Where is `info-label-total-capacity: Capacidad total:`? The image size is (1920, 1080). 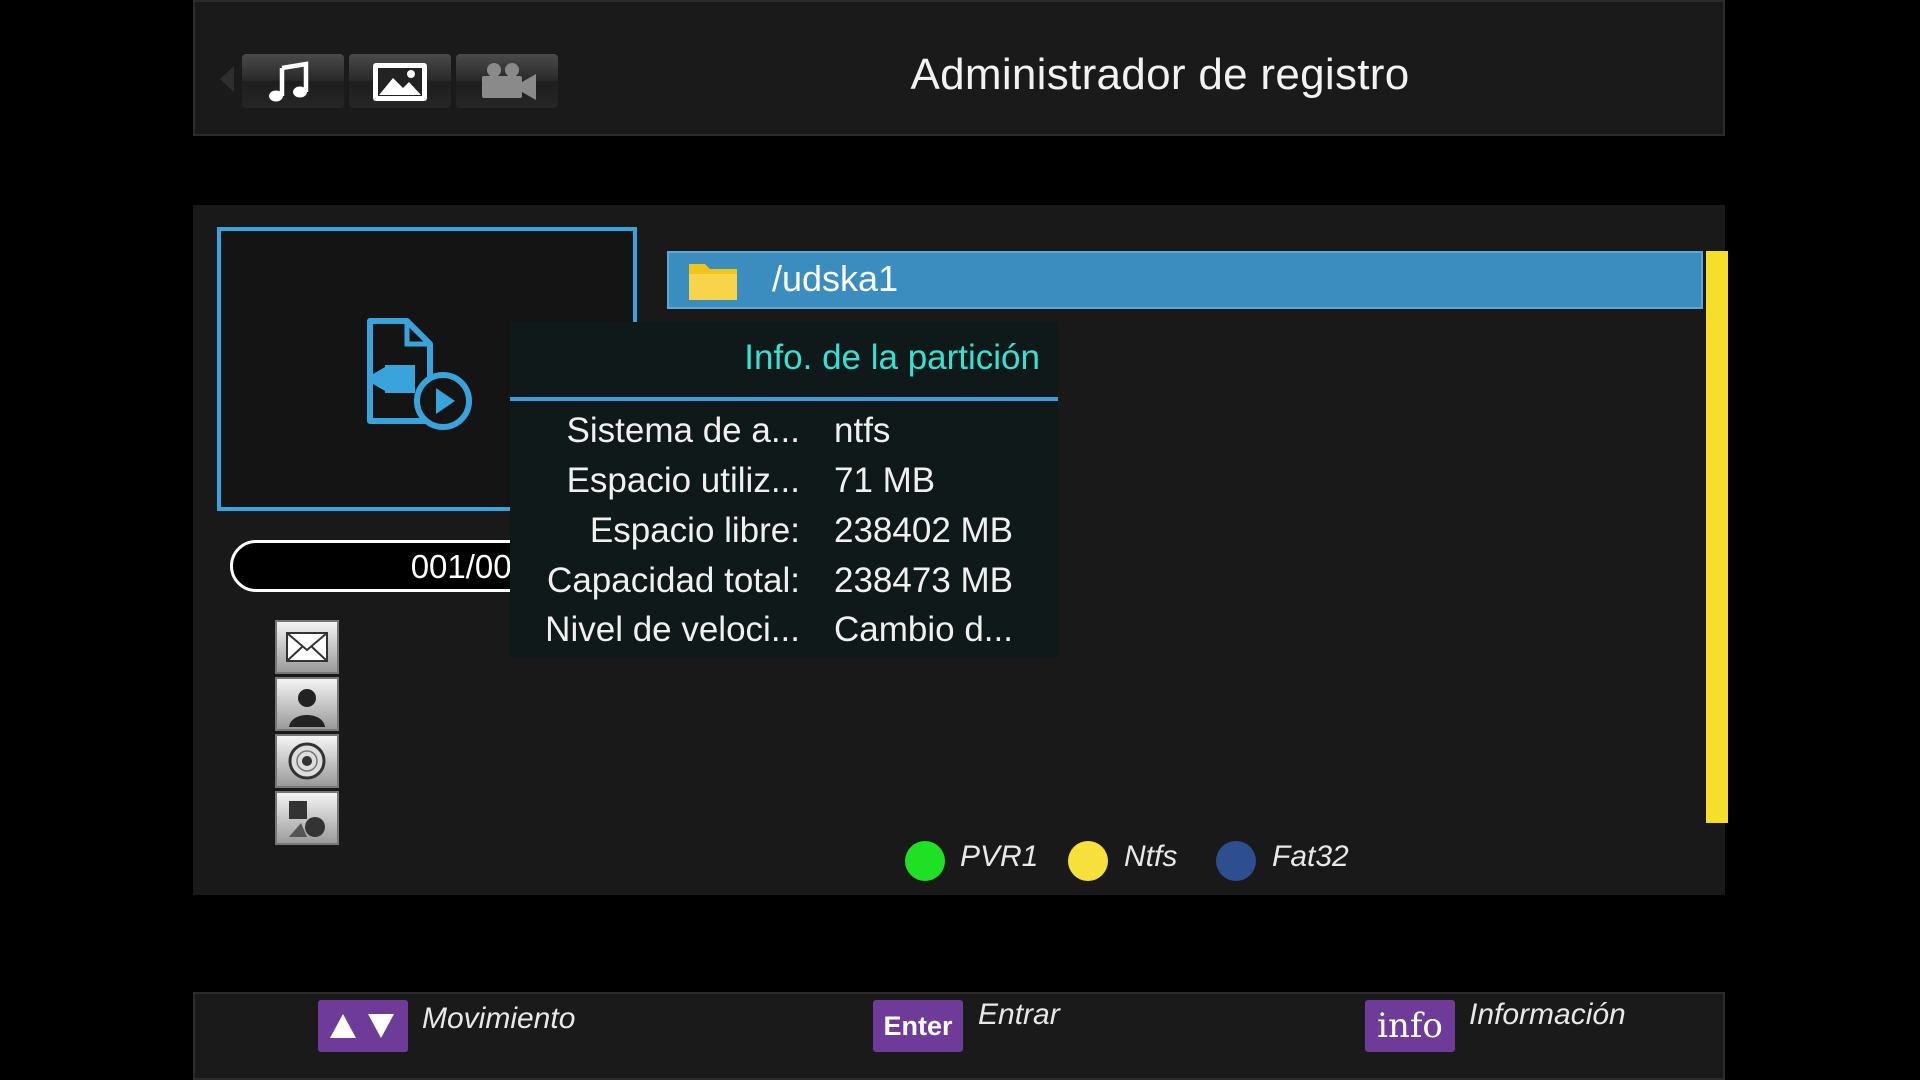
info-label-total-capacity: Capacidad total: is located at coordinates (673, 580).